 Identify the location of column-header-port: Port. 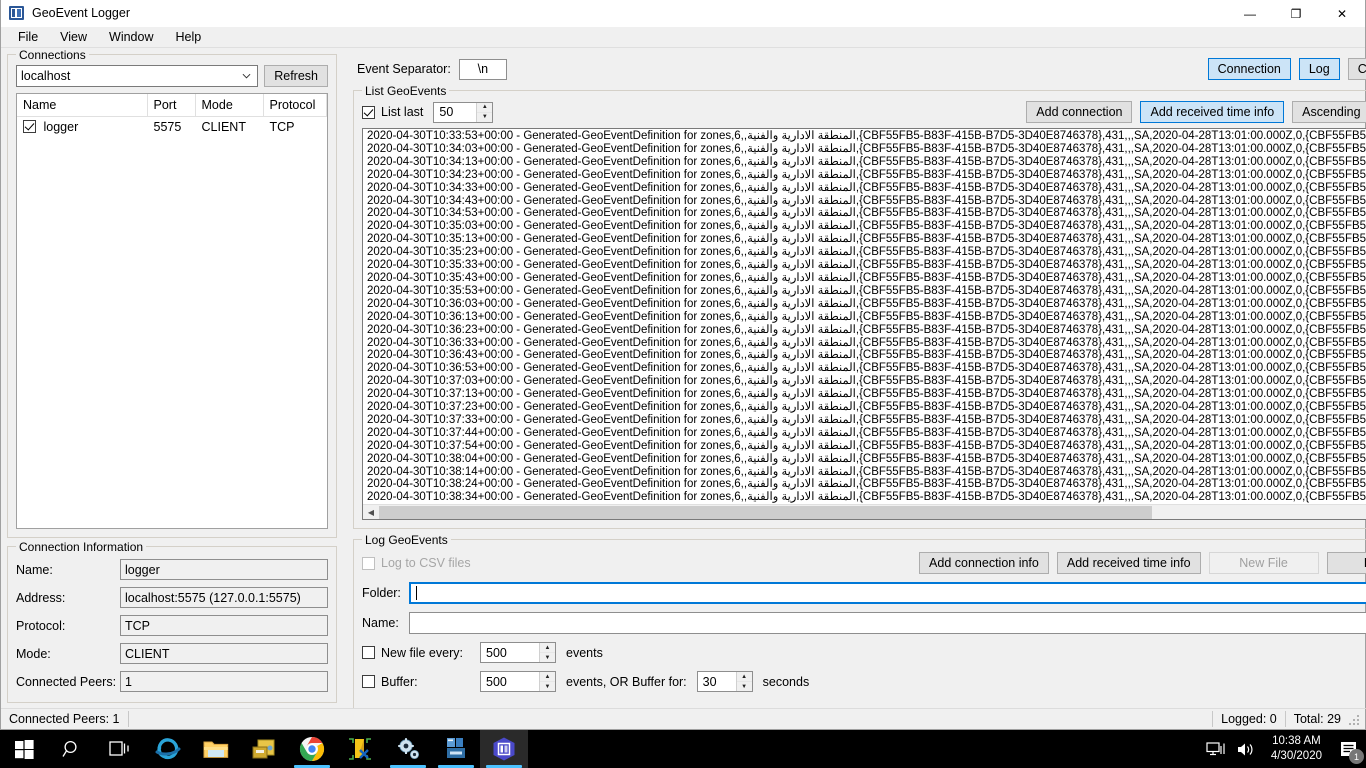
(171, 105).